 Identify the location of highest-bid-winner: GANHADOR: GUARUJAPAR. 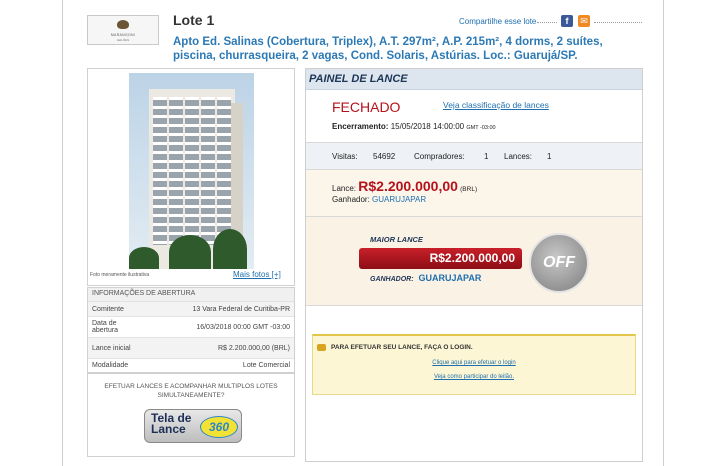
(425, 278).